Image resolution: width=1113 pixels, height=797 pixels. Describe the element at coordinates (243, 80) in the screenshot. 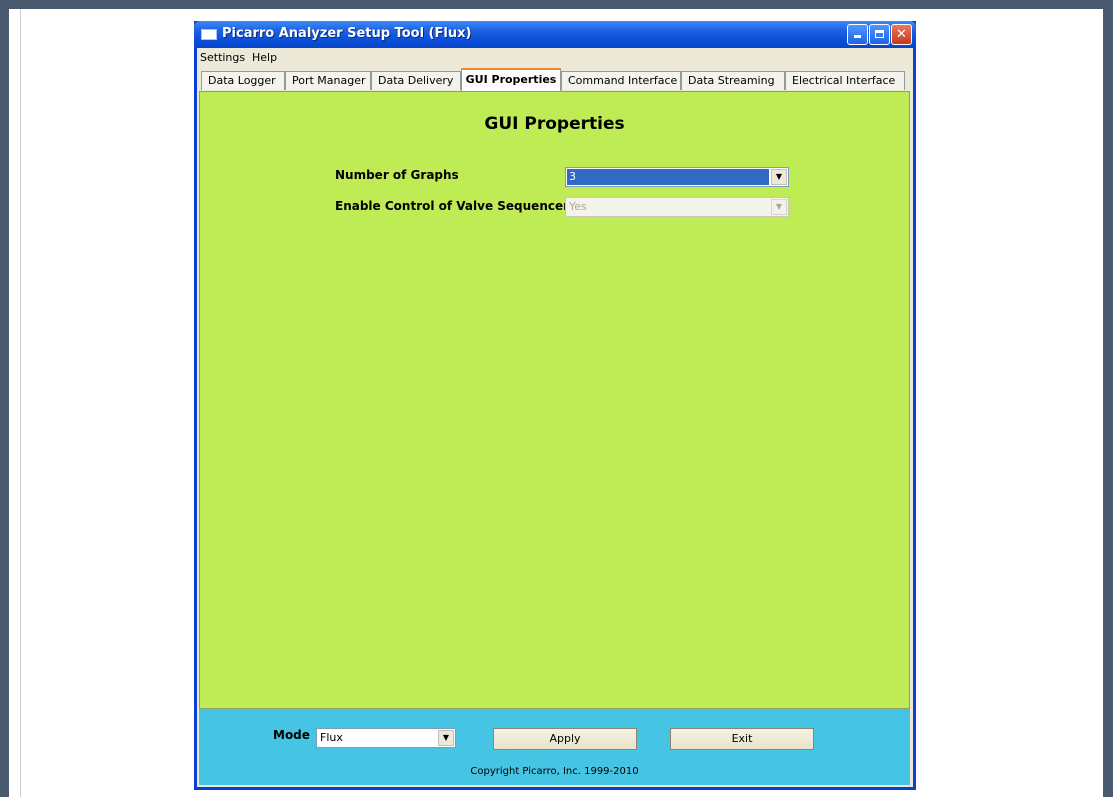

I see `tab-data-logger: Data Logger` at that location.